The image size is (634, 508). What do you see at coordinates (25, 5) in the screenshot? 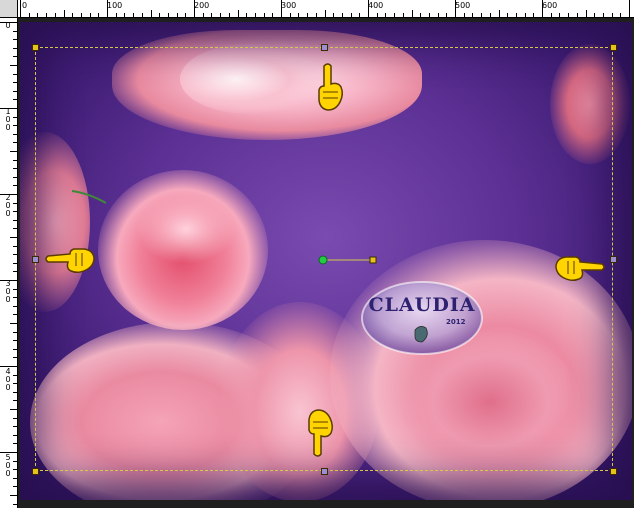
I see `ruler-top-label: 0` at bounding box center [25, 5].